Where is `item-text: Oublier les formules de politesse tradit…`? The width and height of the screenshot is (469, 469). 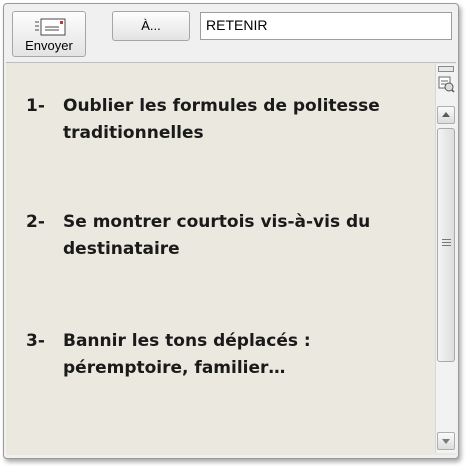 item-text: Oublier les formules de politesse tradit… is located at coordinates (221, 119).